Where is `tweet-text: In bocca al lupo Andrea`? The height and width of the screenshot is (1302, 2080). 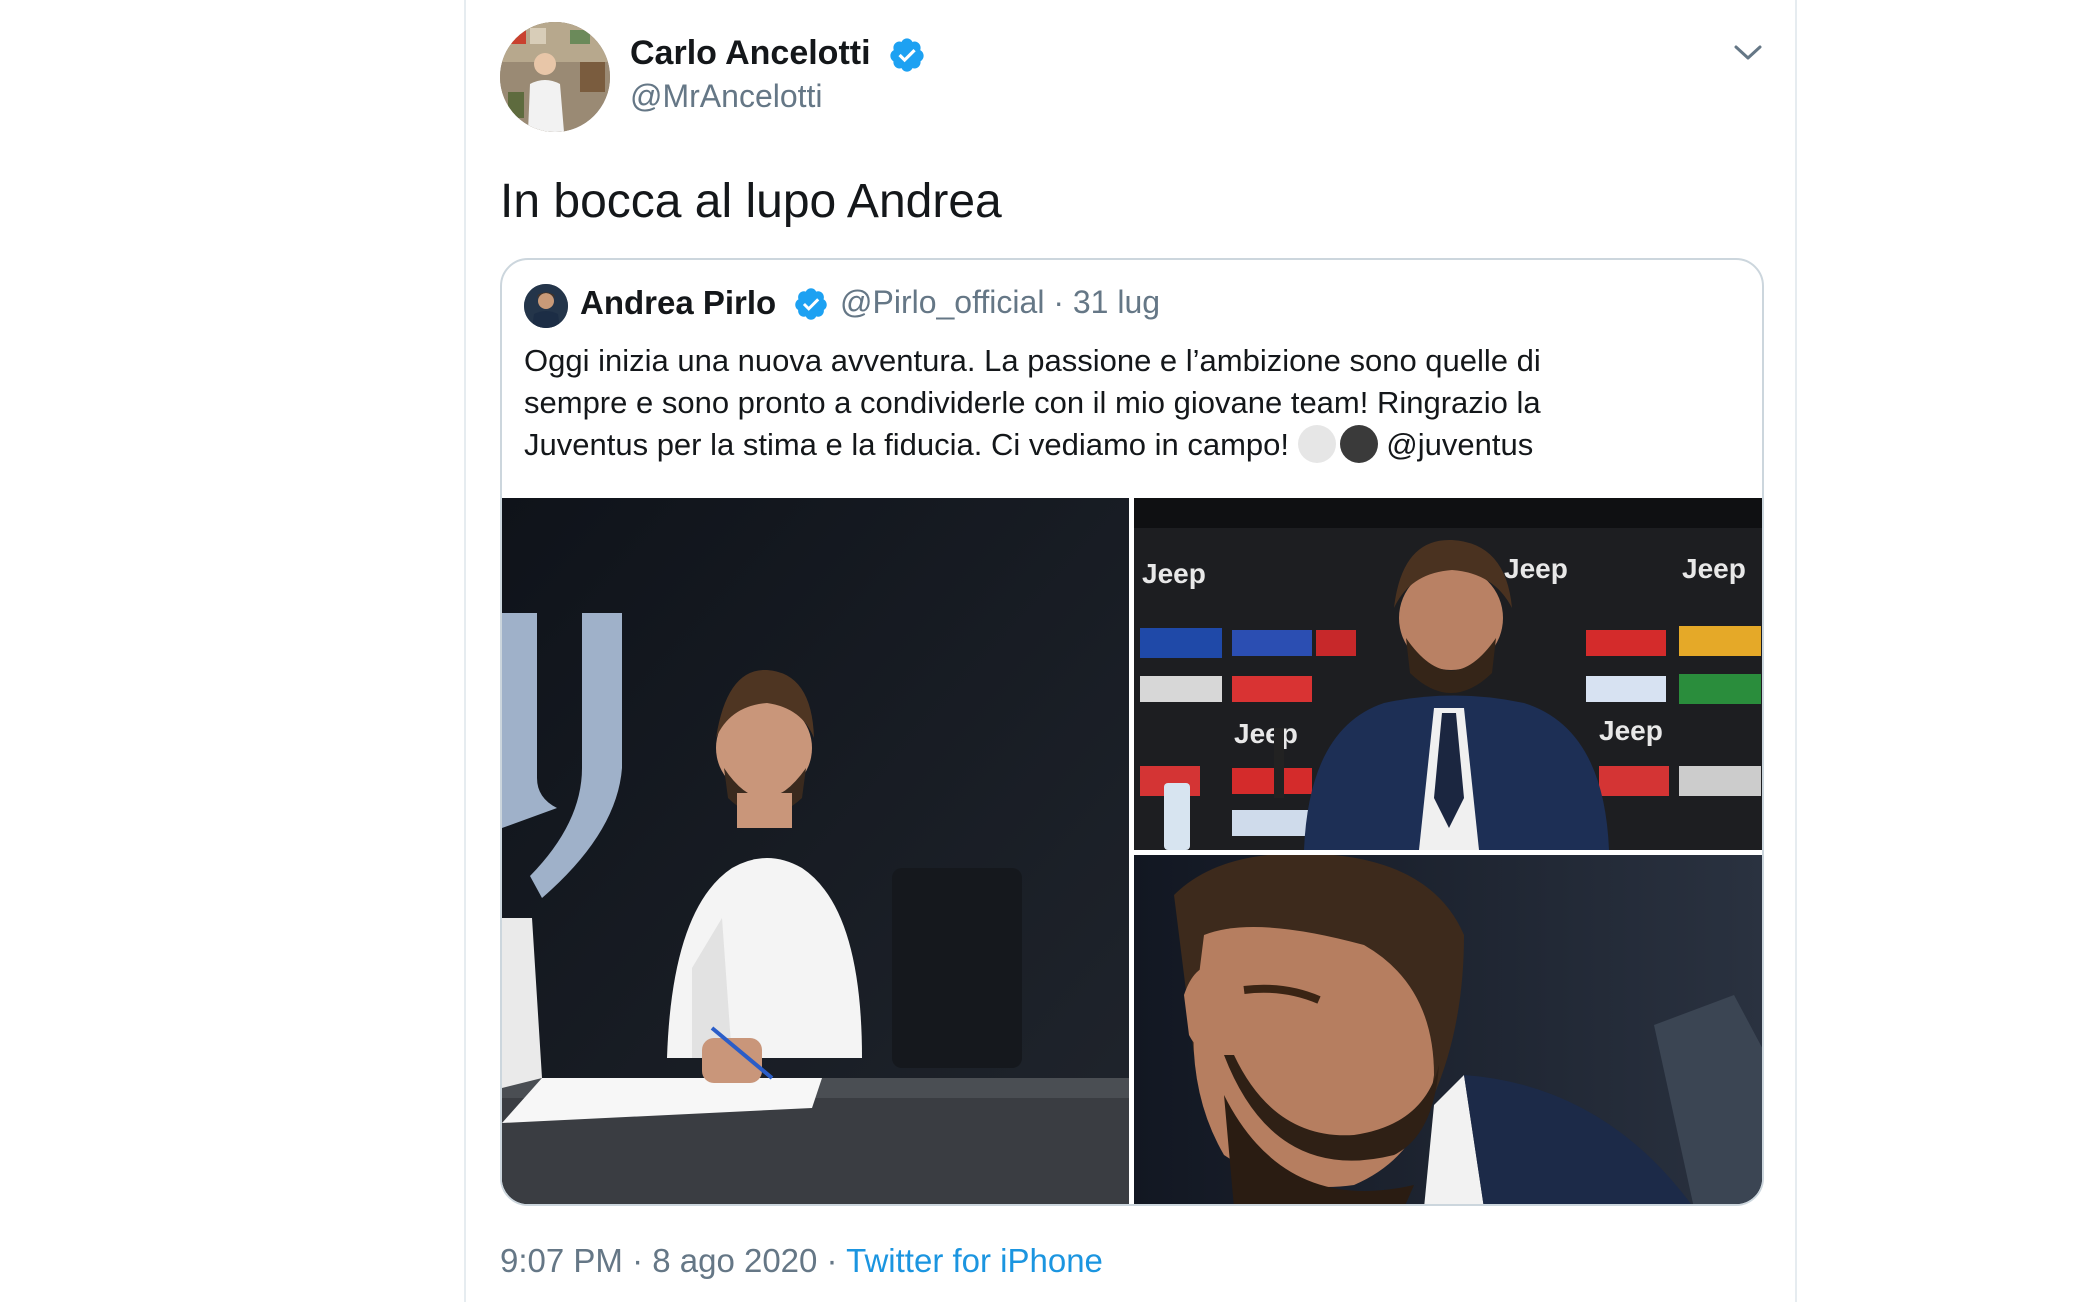
tweet-text: In bocca al lupo Andrea is located at coordinates (751, 201).